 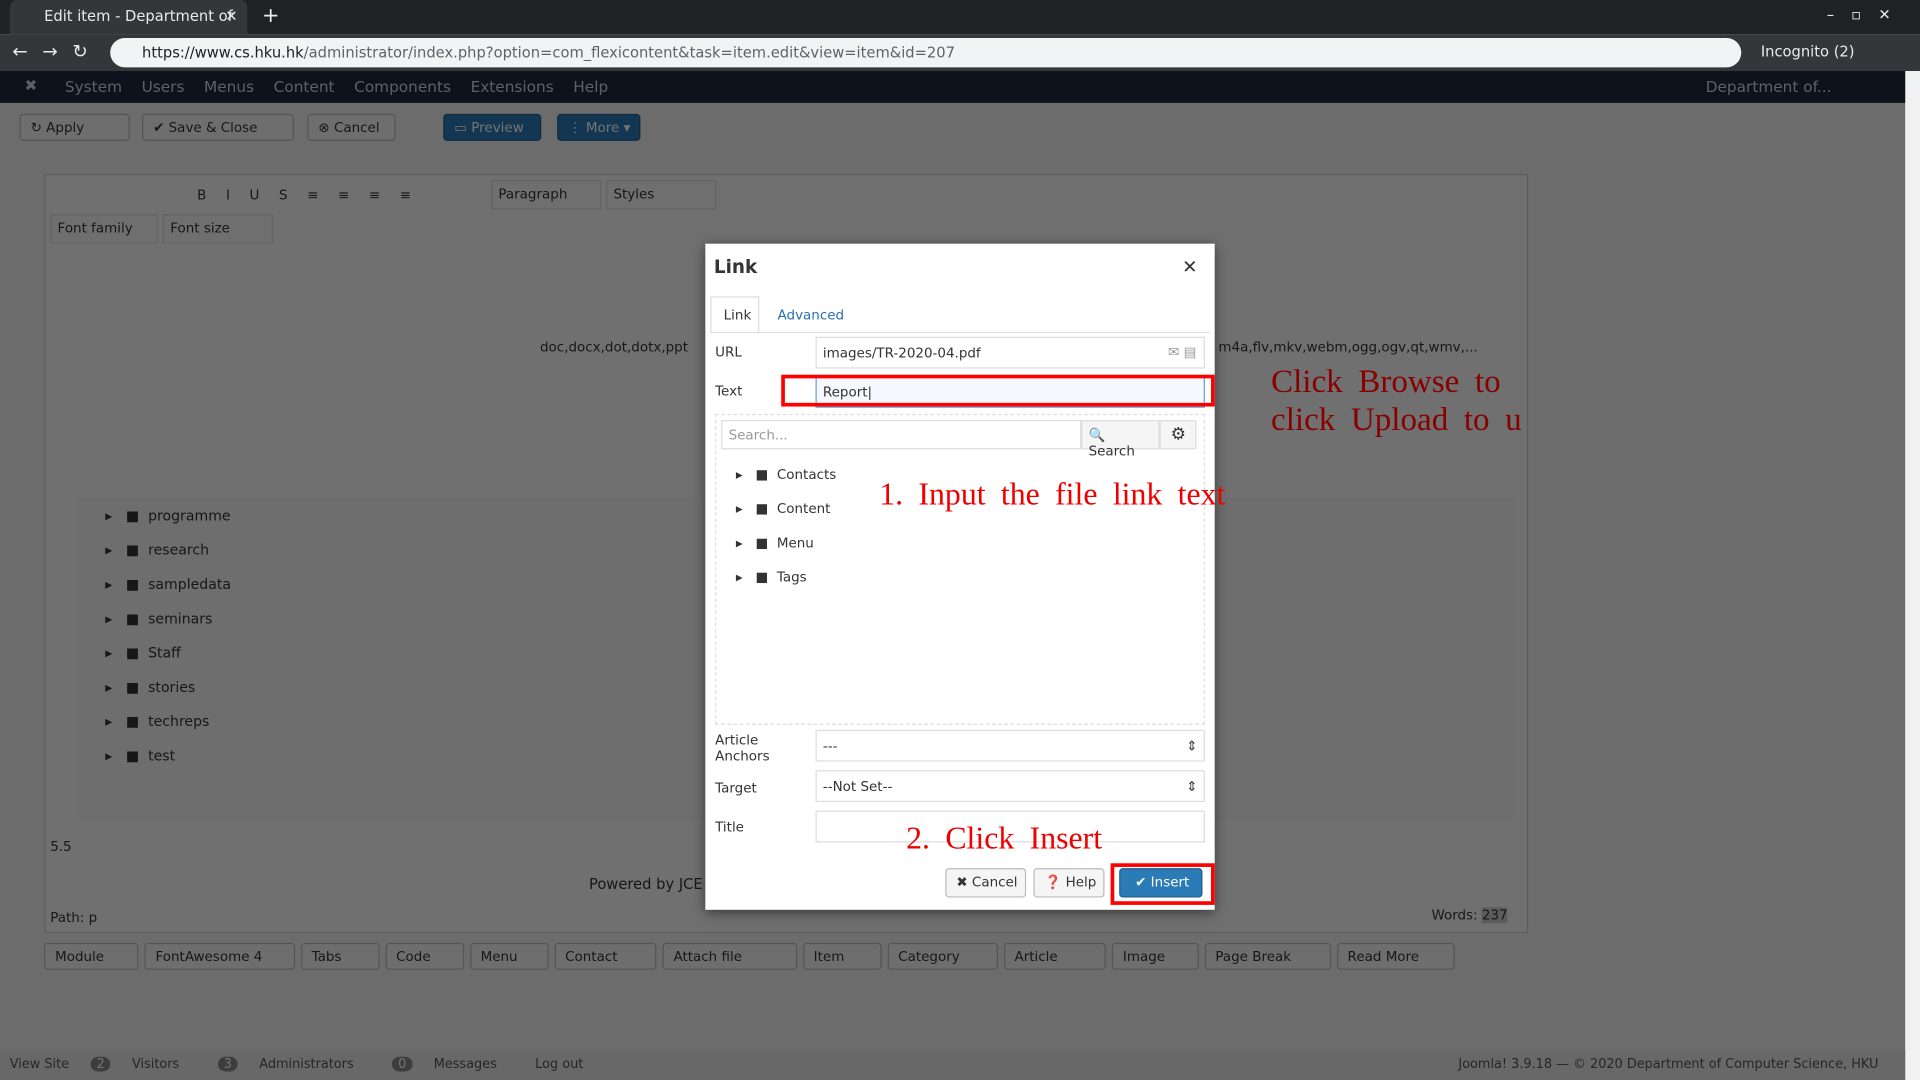 I want to click on tree-label: Tags, so click(x=791, y=577).